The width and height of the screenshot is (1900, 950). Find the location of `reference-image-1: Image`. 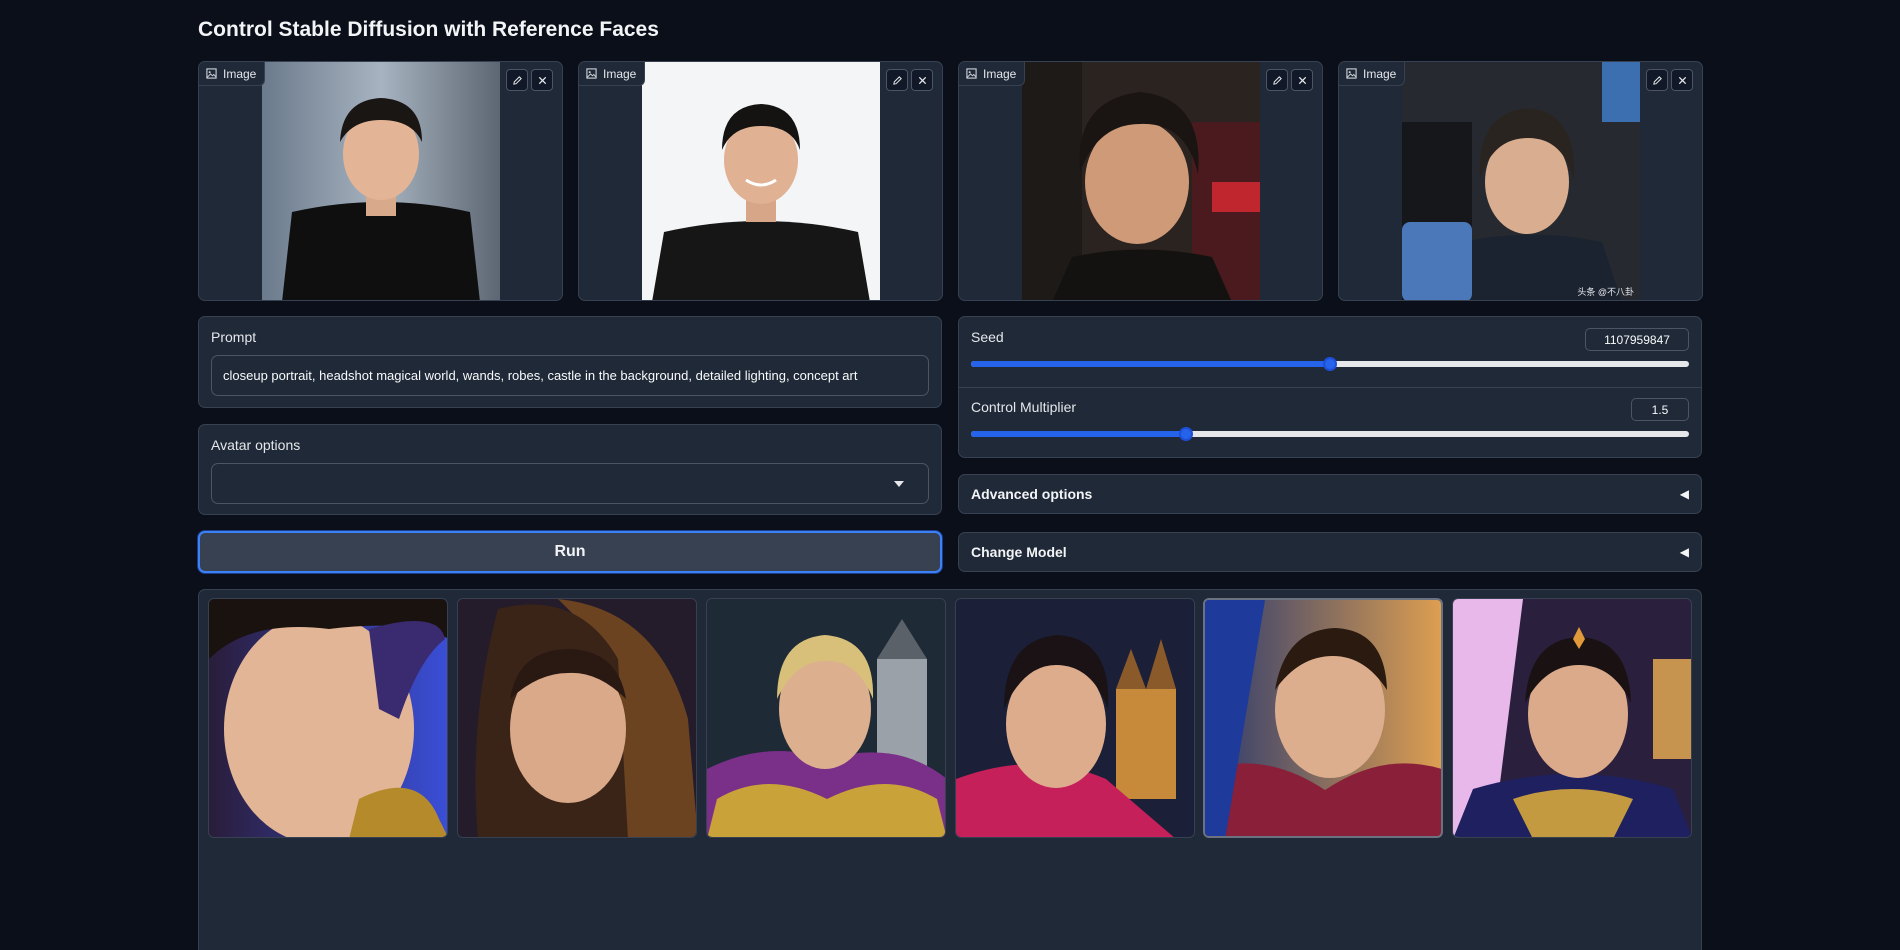

reference-image-1: Image is located at coordinates (380, 181).